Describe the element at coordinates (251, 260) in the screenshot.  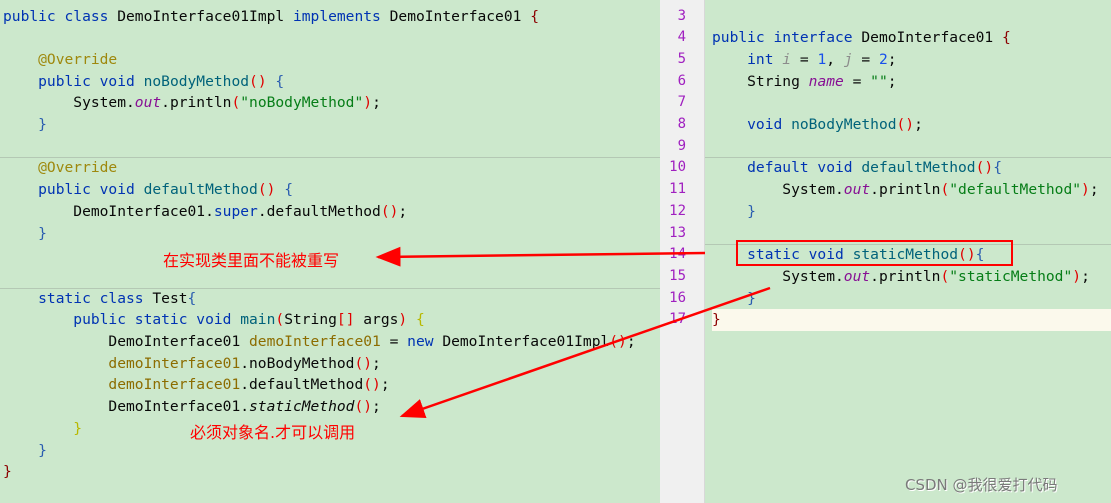
I see `annotation-no-override: 在实现类里面不能被重写` at that location.